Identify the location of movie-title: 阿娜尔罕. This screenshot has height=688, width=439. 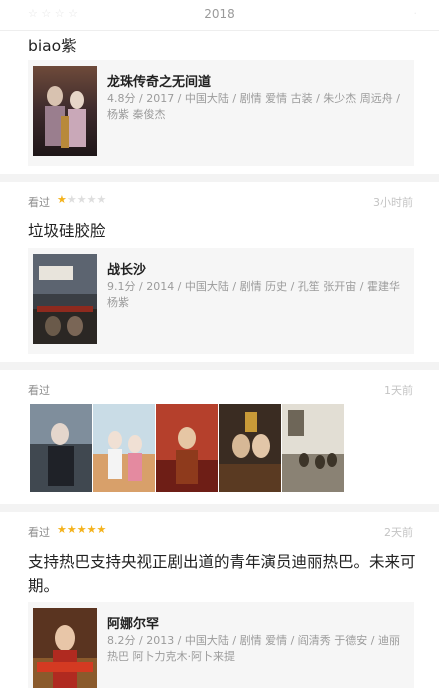
(133, 622).